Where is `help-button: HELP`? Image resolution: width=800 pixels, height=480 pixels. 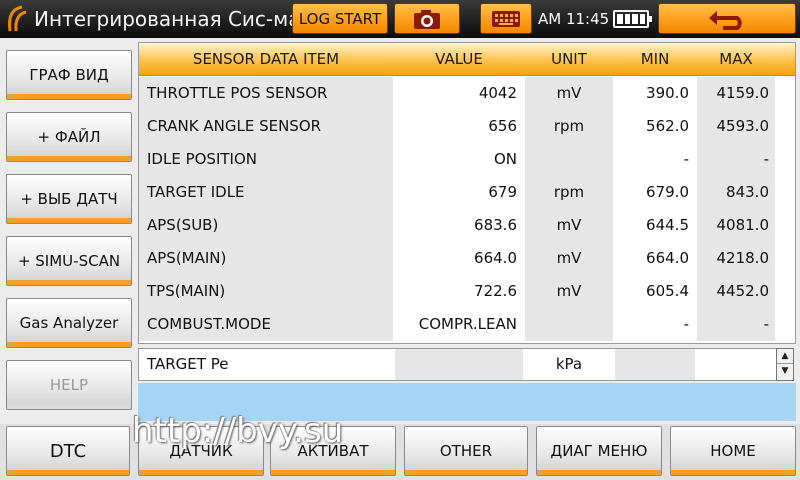
help-button: HELP is located at coordinates (69, 385).